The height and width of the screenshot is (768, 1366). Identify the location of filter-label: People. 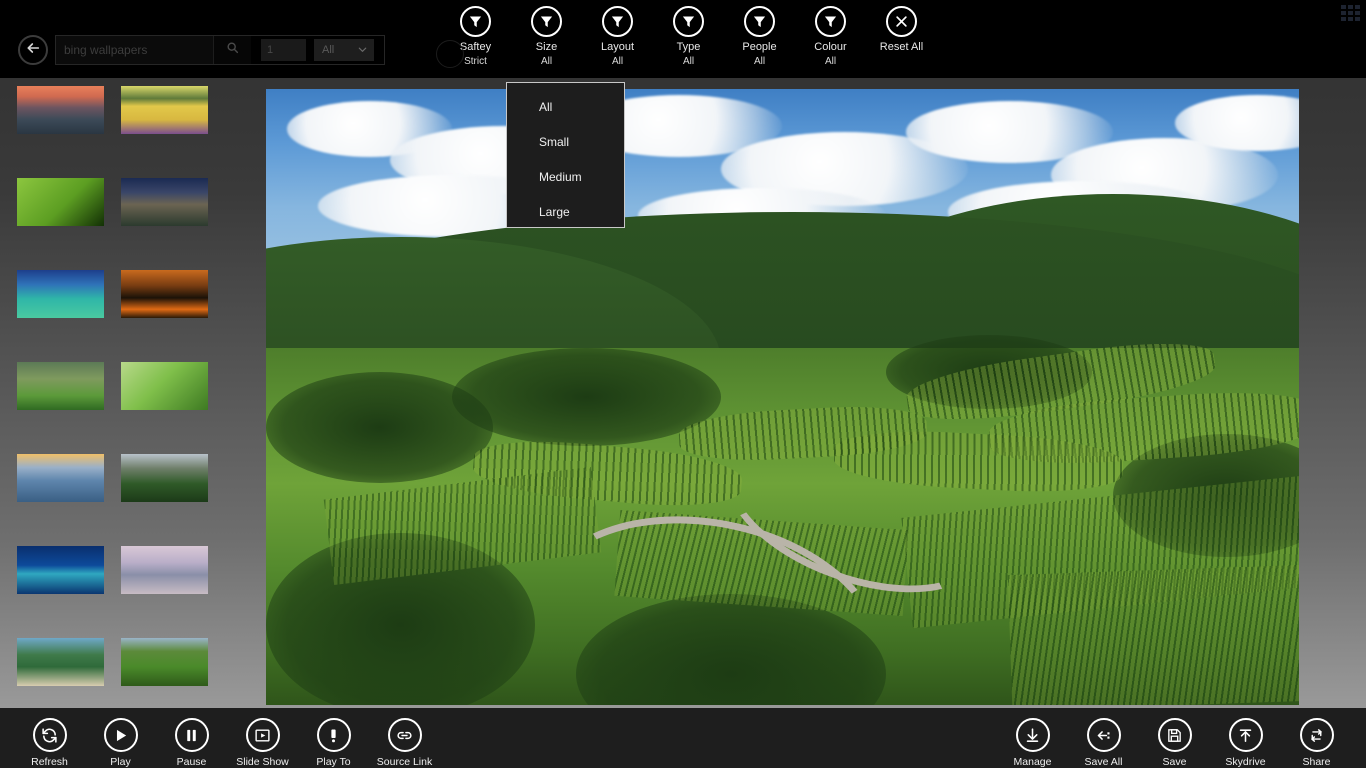
(759, 47).